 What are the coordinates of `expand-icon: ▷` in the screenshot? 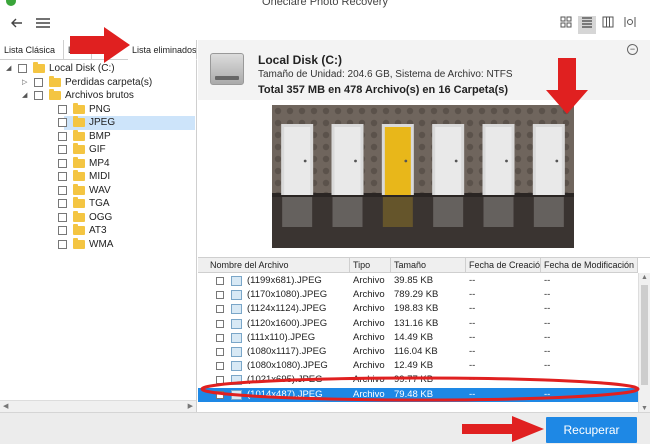 It's located at (26, 83).